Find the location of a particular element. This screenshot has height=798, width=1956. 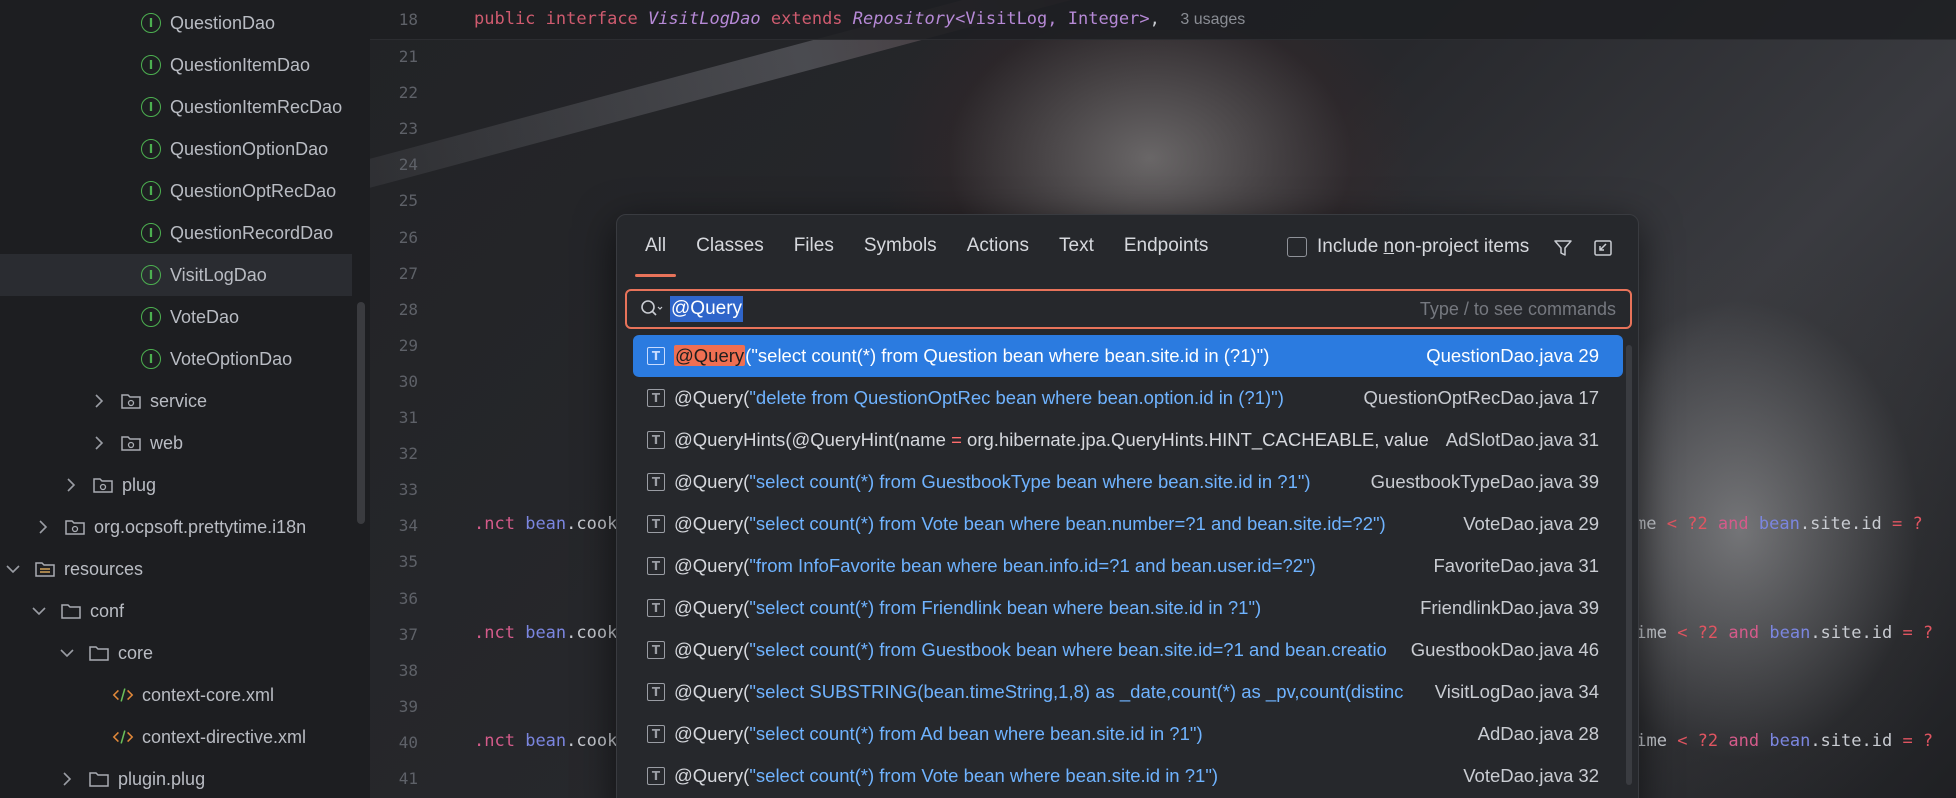

tree-item: plug is located at coordinates (176, 485).